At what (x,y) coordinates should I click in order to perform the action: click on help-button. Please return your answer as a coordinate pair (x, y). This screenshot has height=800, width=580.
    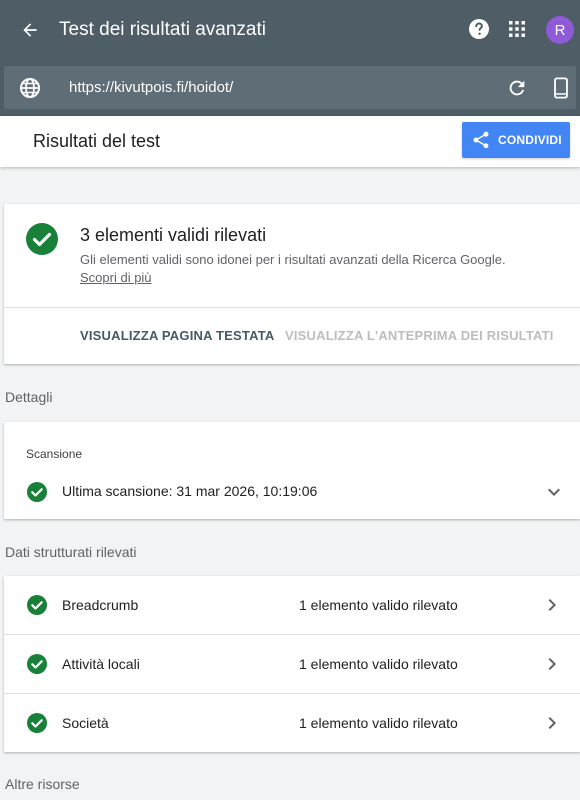
    Looking at the image, I should click on (479, 29).